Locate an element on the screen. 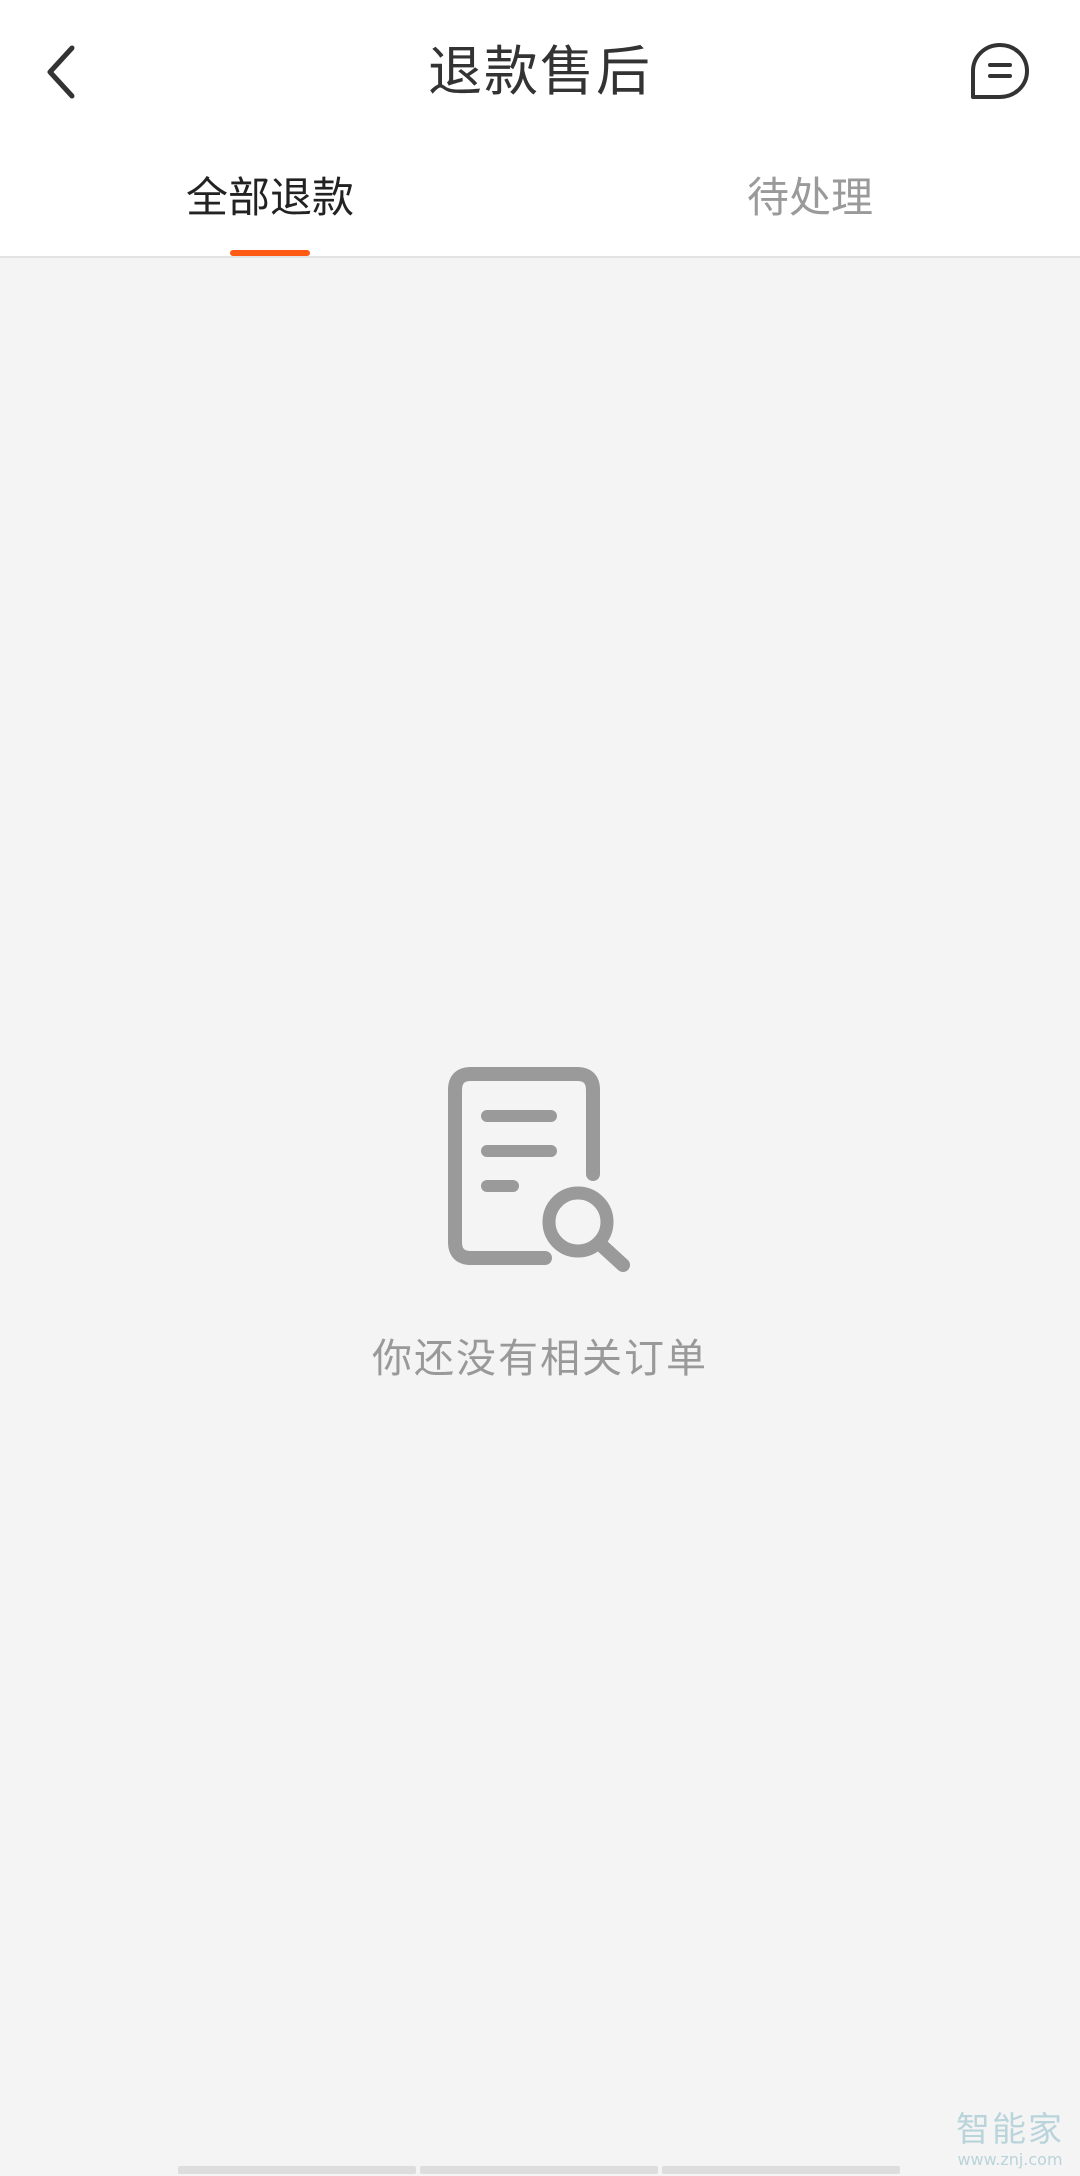 The height and width of the screenshot is (2176, 1080). document-search-icon is located at coordinates (539, 1169).